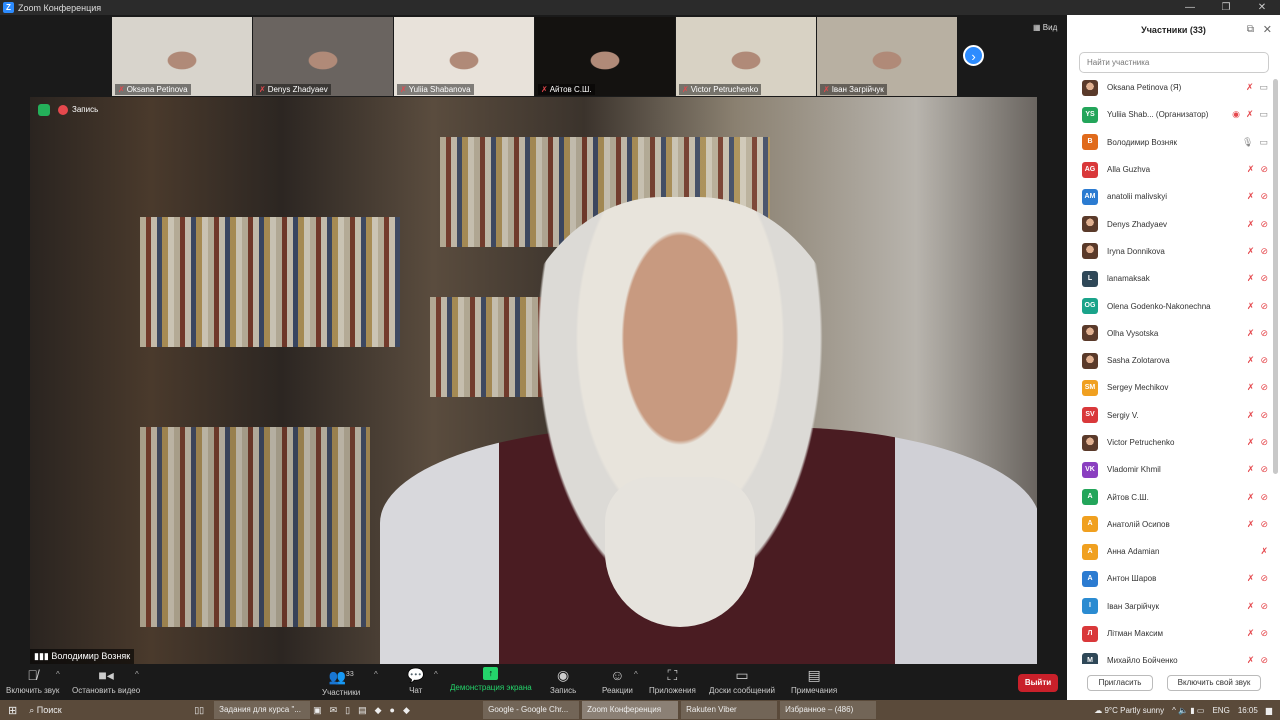  Describe the element at coordinates (1169, 196) in the screenshot. I see `participant-row: AM anatolii malivskyi ✗ ⊘` at that location.